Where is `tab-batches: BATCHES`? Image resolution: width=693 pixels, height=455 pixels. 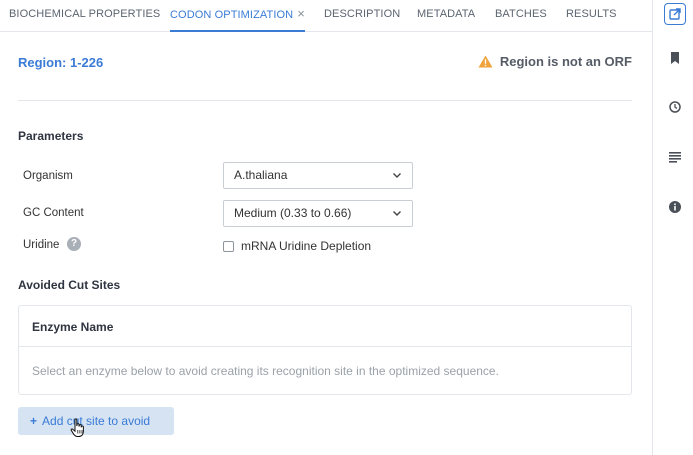
tab-batches: BATCHES is located at coordinates (521, 16).